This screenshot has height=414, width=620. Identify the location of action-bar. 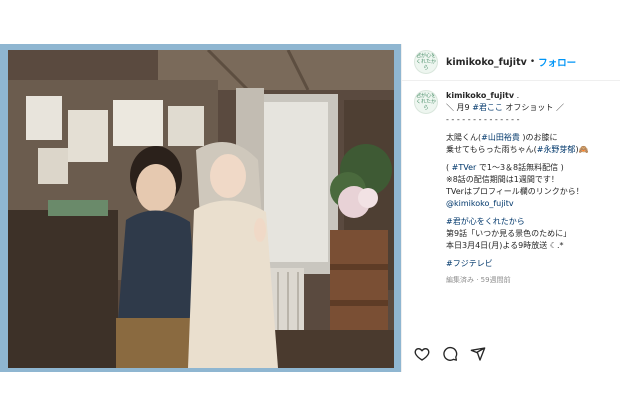
(450, 354).